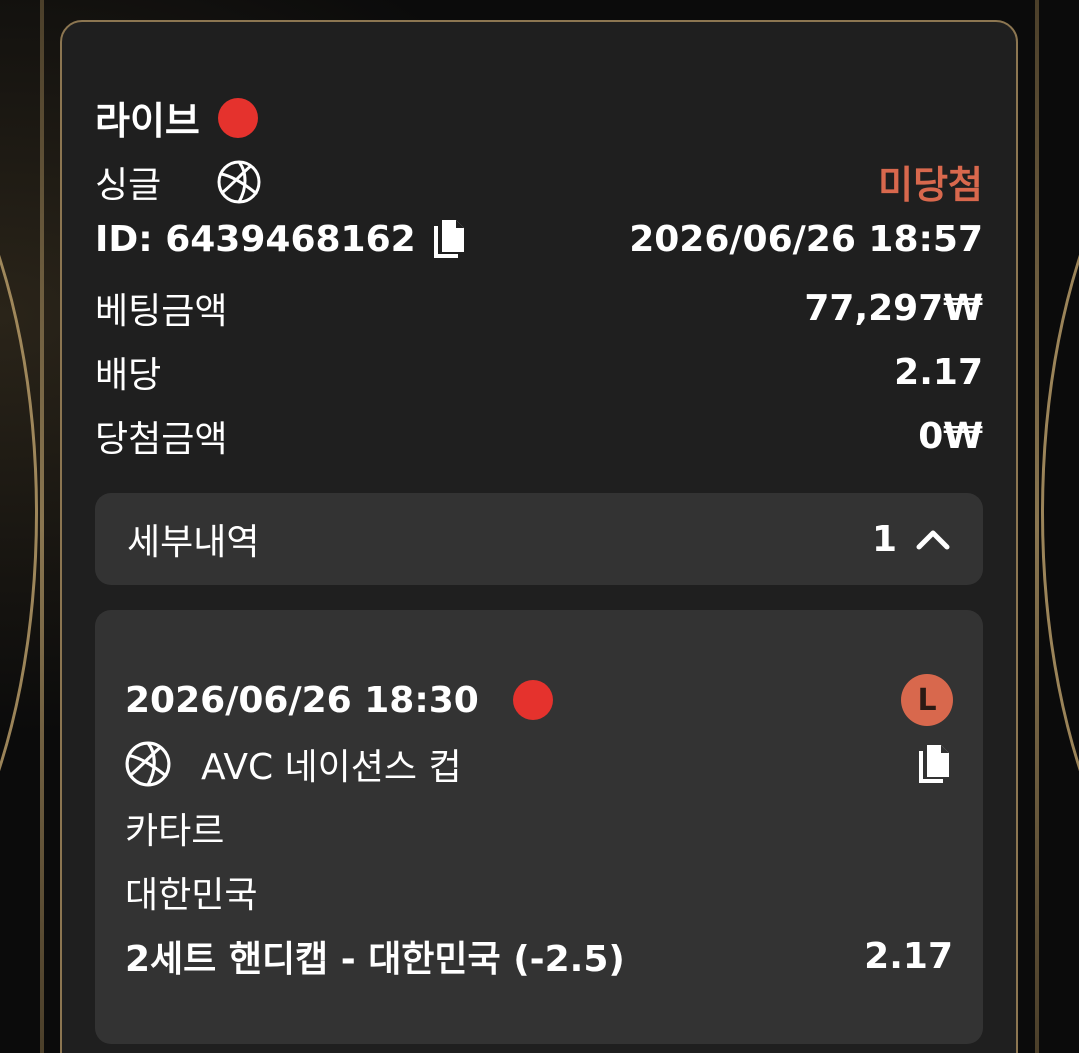 The width and height of the screenshot is (1079, 1053). Describe the element at coordinates (161, 439) in the screenshot. I see `win-label: 당첨금액` at that location.